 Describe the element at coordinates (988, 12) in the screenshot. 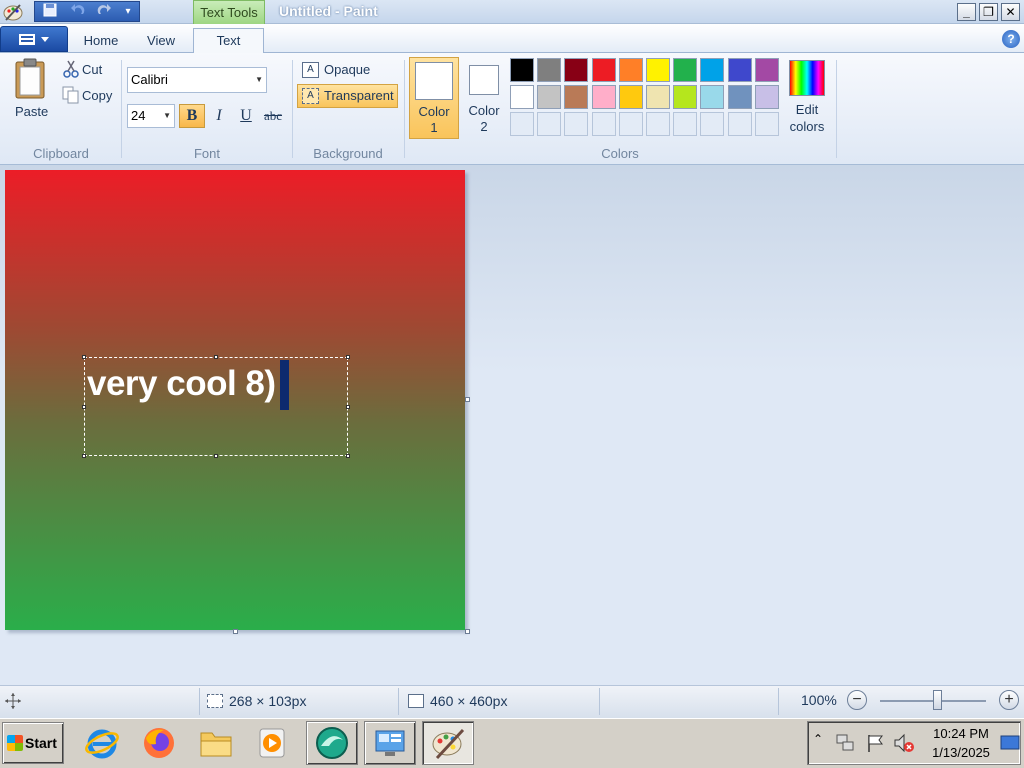

I see `restore-button: ❐` at that location.